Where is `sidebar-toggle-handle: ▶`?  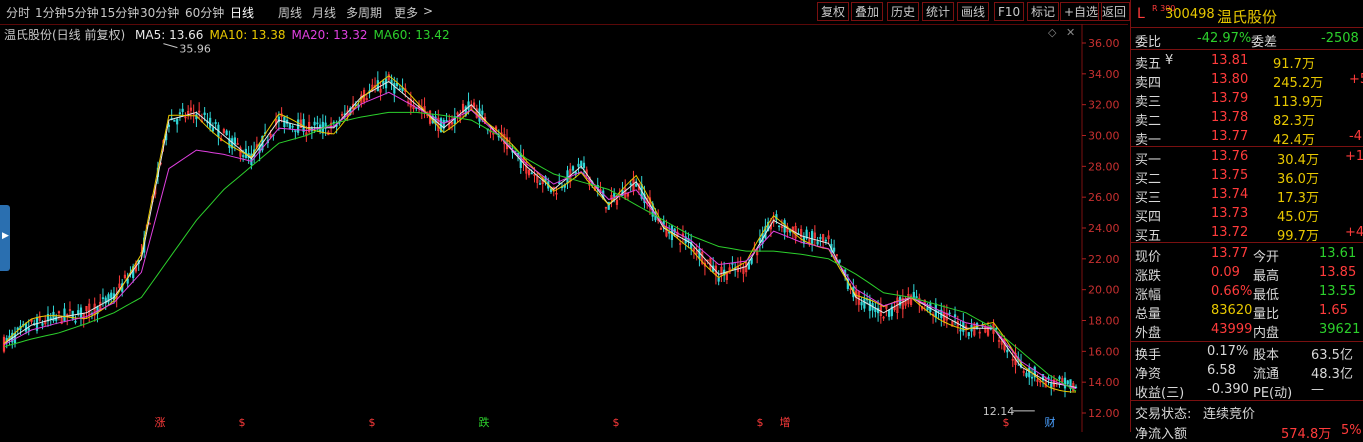
sidebar-toggle-handle: ▶ is located at coordinates (5, 238).